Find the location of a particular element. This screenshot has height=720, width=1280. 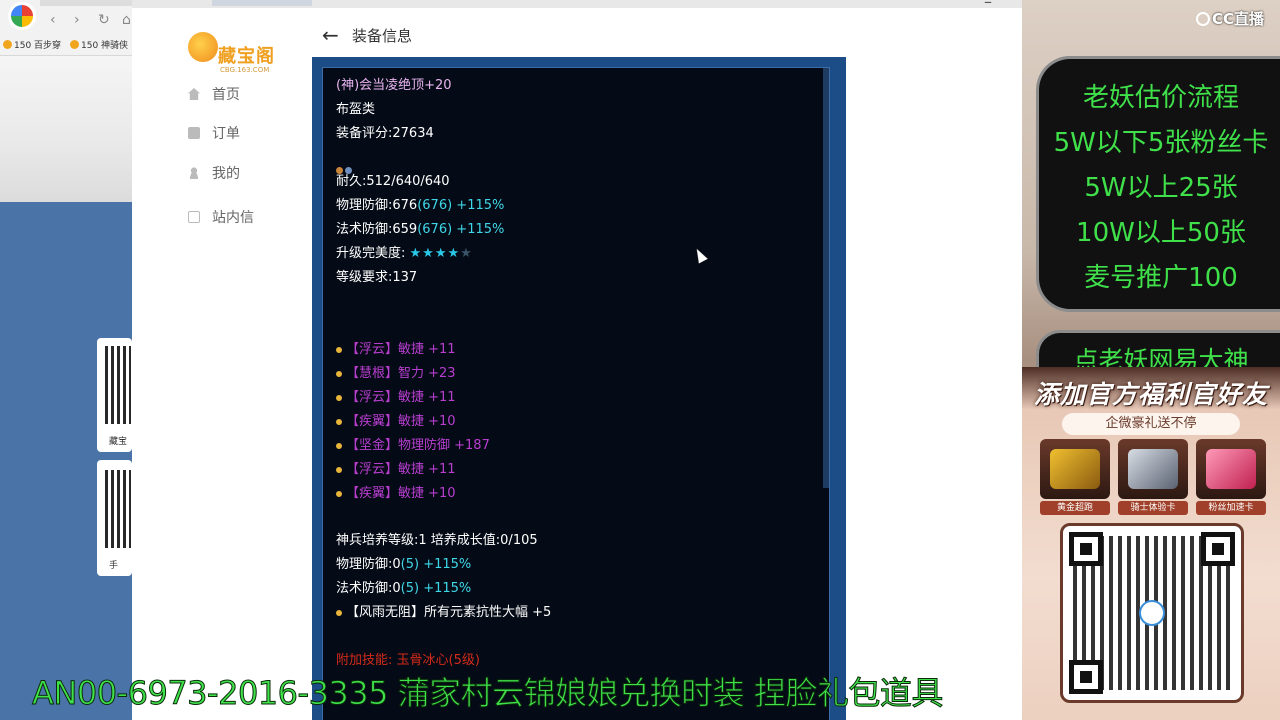

additional-skill: 附加技能: 玉骨冰心(5级) is located at coordinates (408, 660).